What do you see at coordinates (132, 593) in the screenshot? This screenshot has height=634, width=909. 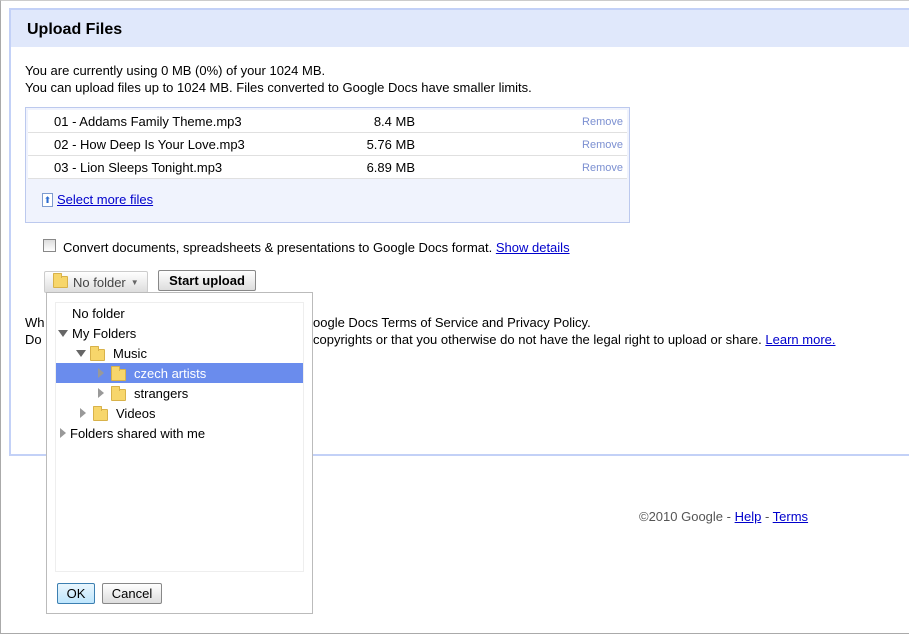 I see `cancel-button: Cancel` at bounding box center [132, 593].